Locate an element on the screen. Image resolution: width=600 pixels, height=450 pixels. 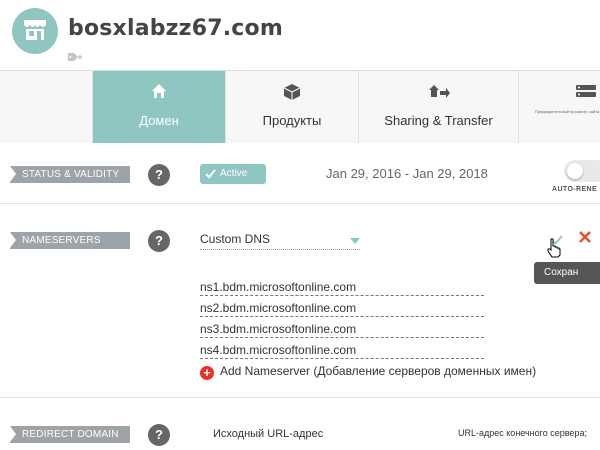
nameserver-field-4: ns4.bdm.microsoftonline.com is located at coordinates (342, 351).